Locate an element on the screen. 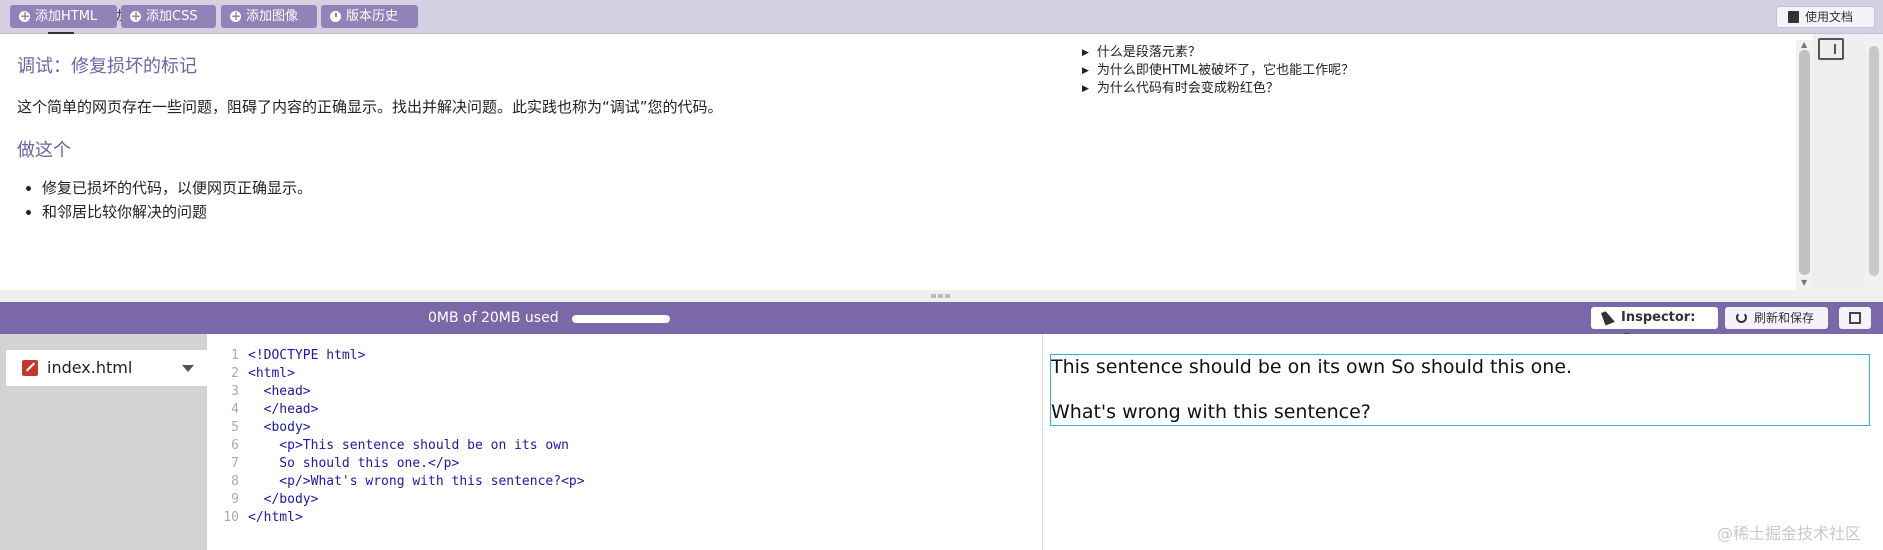 The height and width of the screenshot is (550, 1883). code-line: 6 <p>This sentence should be on its own is located at coordinates (388, 446).